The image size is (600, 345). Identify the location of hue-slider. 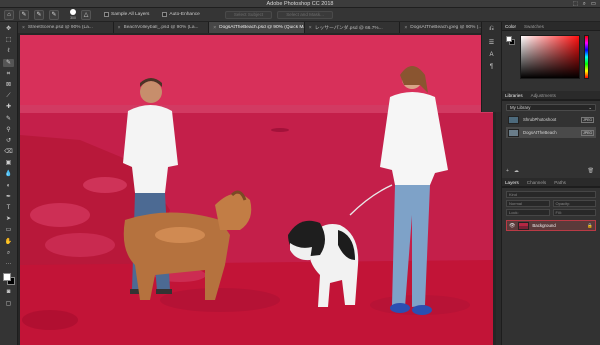
(586, 57).